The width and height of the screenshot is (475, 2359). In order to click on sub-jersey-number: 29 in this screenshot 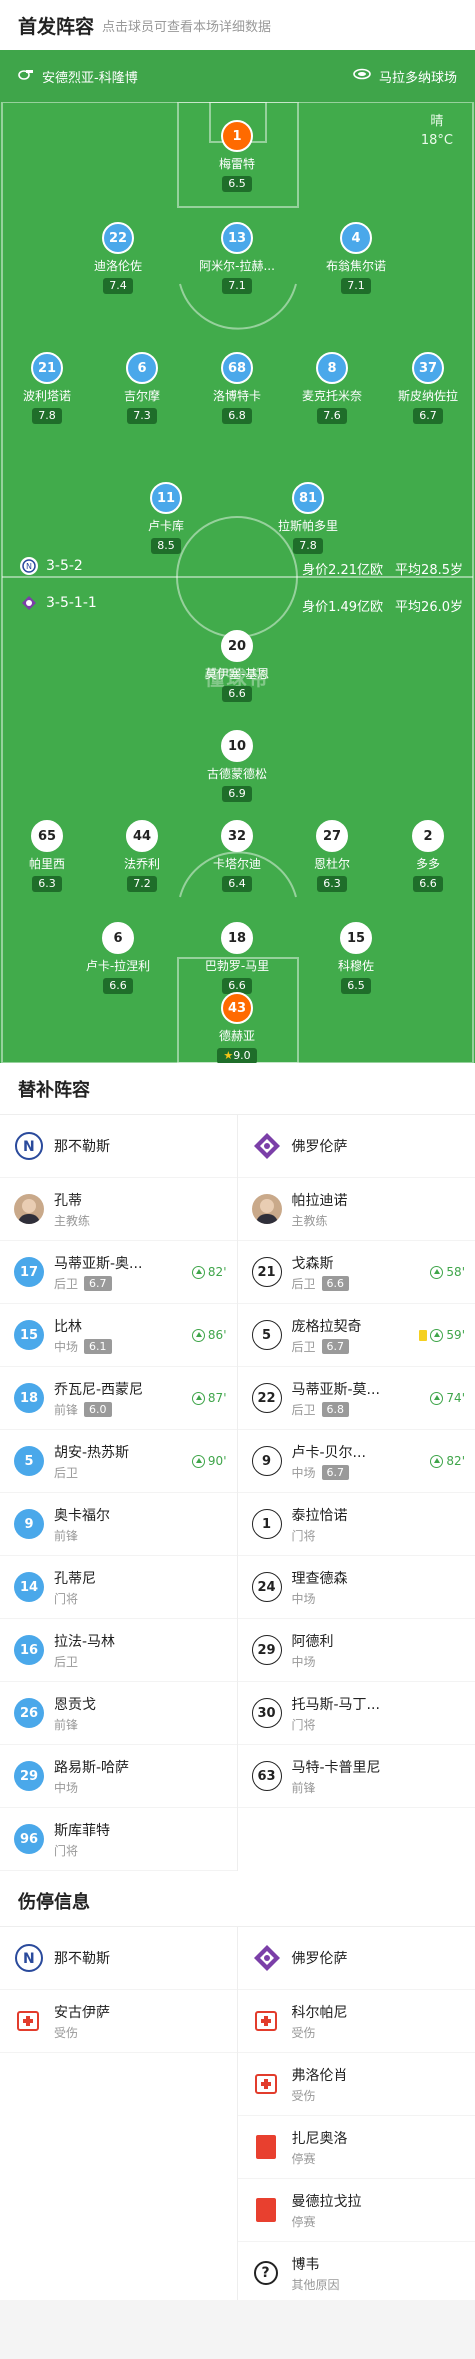, I will do `click(29, 1776)`.